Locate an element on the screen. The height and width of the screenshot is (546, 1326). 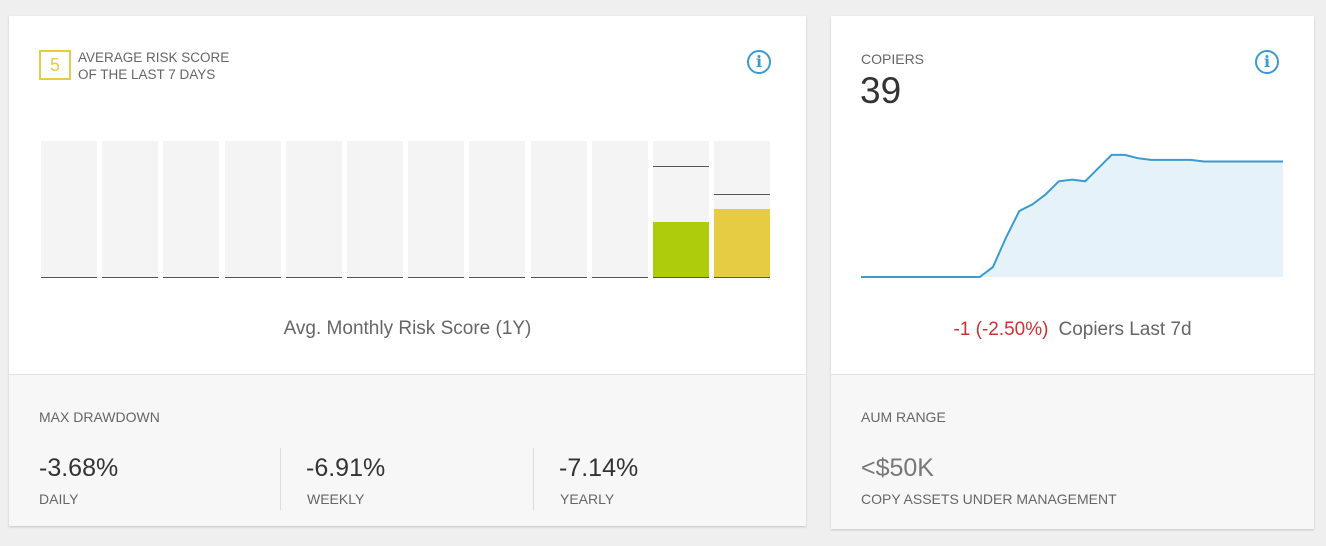
daily-drawdown-value: -3.68% is located at coordinates (79, 468).